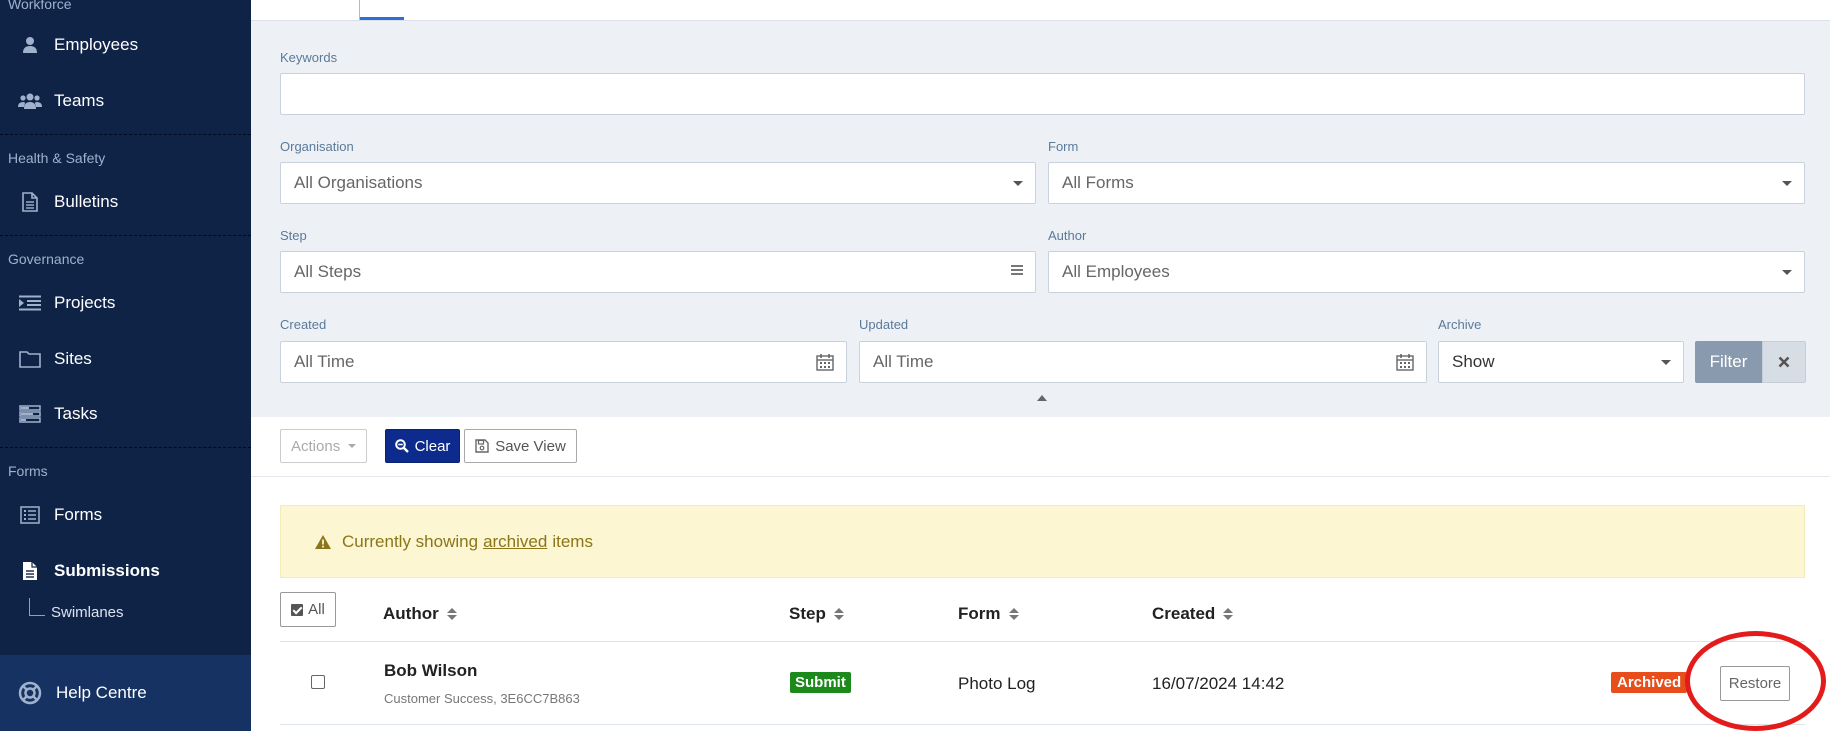 This screenshot has width=1830, height=731. Describe the element at coordinates (1755, 683) in the screenshot. I see `restore-button: Restore` at that location.